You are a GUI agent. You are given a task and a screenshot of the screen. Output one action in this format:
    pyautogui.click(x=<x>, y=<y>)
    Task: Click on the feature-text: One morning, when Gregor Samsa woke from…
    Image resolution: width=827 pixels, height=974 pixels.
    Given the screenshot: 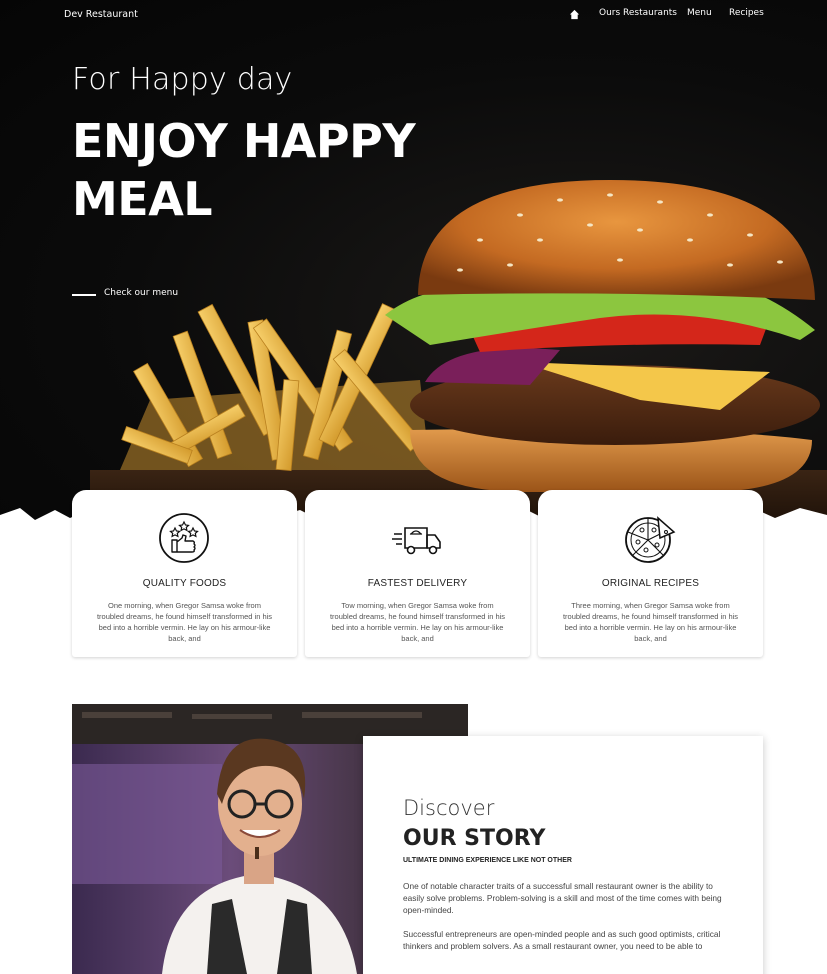 What is the action you would take?
    pyautogui.click(x=184, y=622)
    